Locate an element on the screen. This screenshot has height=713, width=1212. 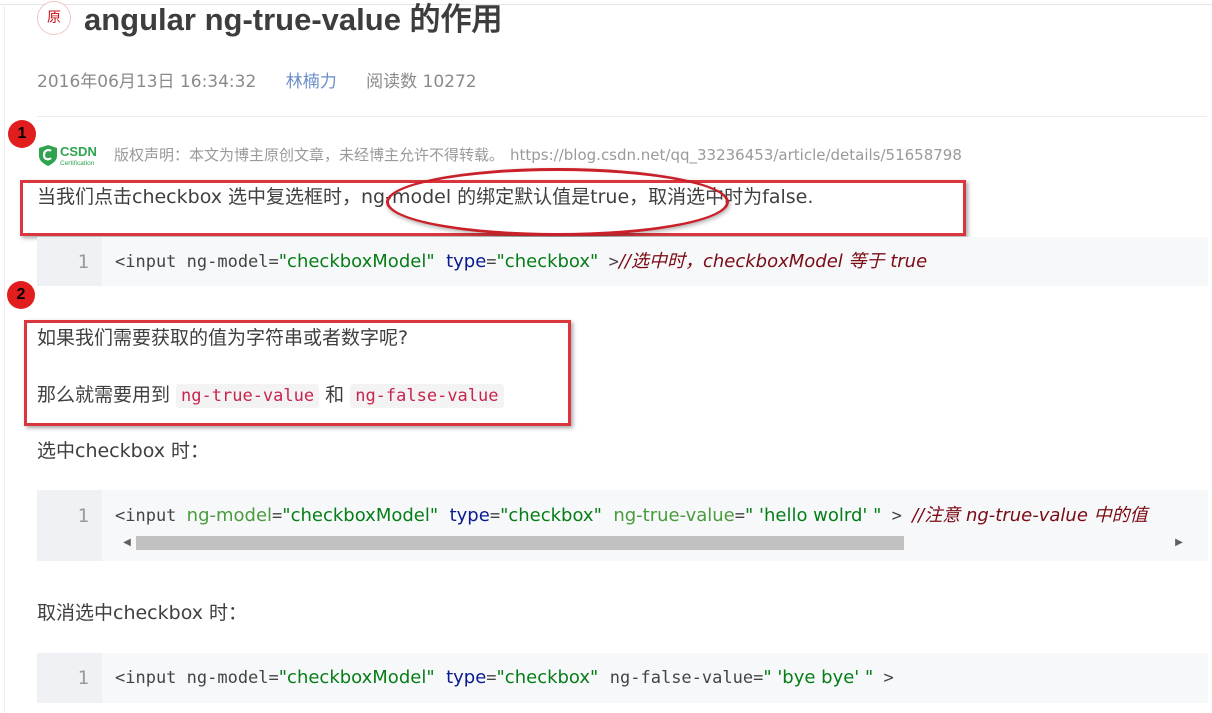
code-overflow-fade is located at coordinates (1198, 525).